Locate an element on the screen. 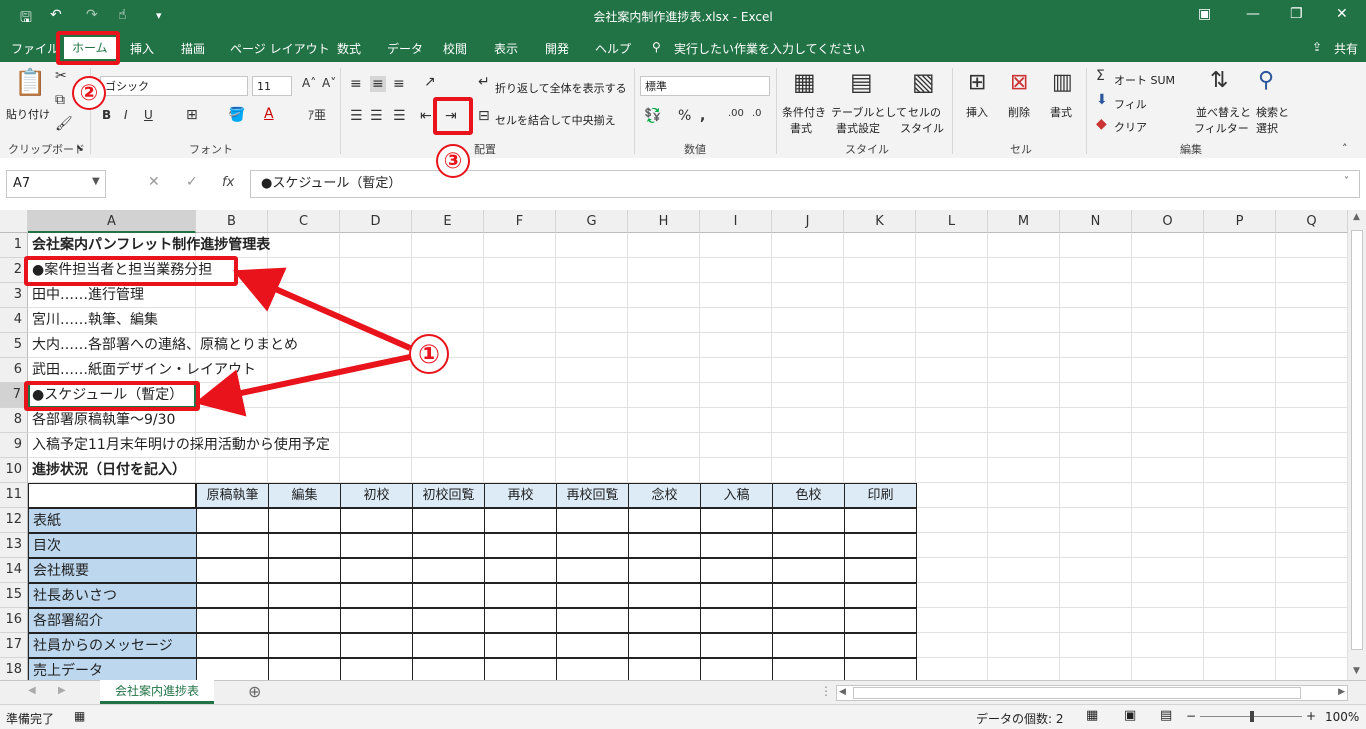  annotation-arrows is located at coordinates (303, 342).